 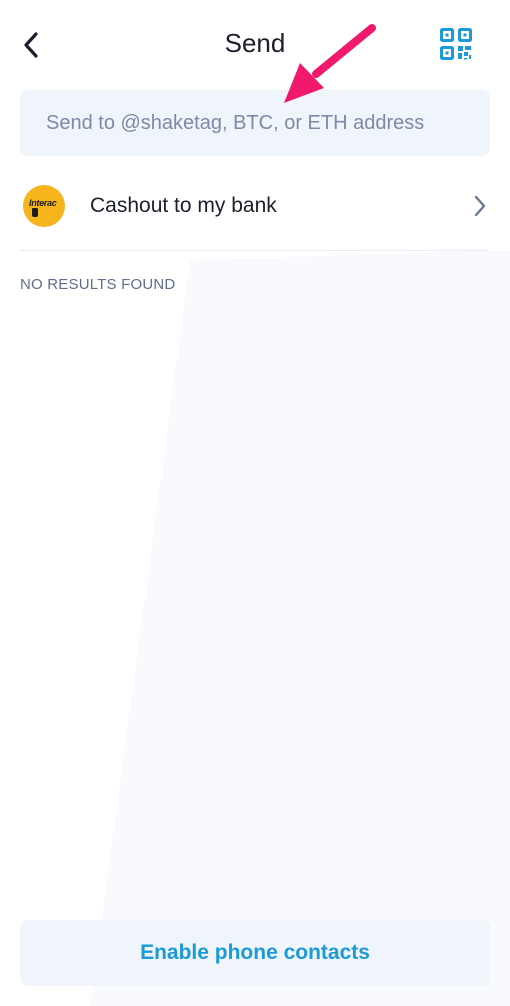 What do you see at coordinates (183, 205) in the screenshot?
I see `cashout-label: Cashout to my bank` at bounding box center [183, 205].